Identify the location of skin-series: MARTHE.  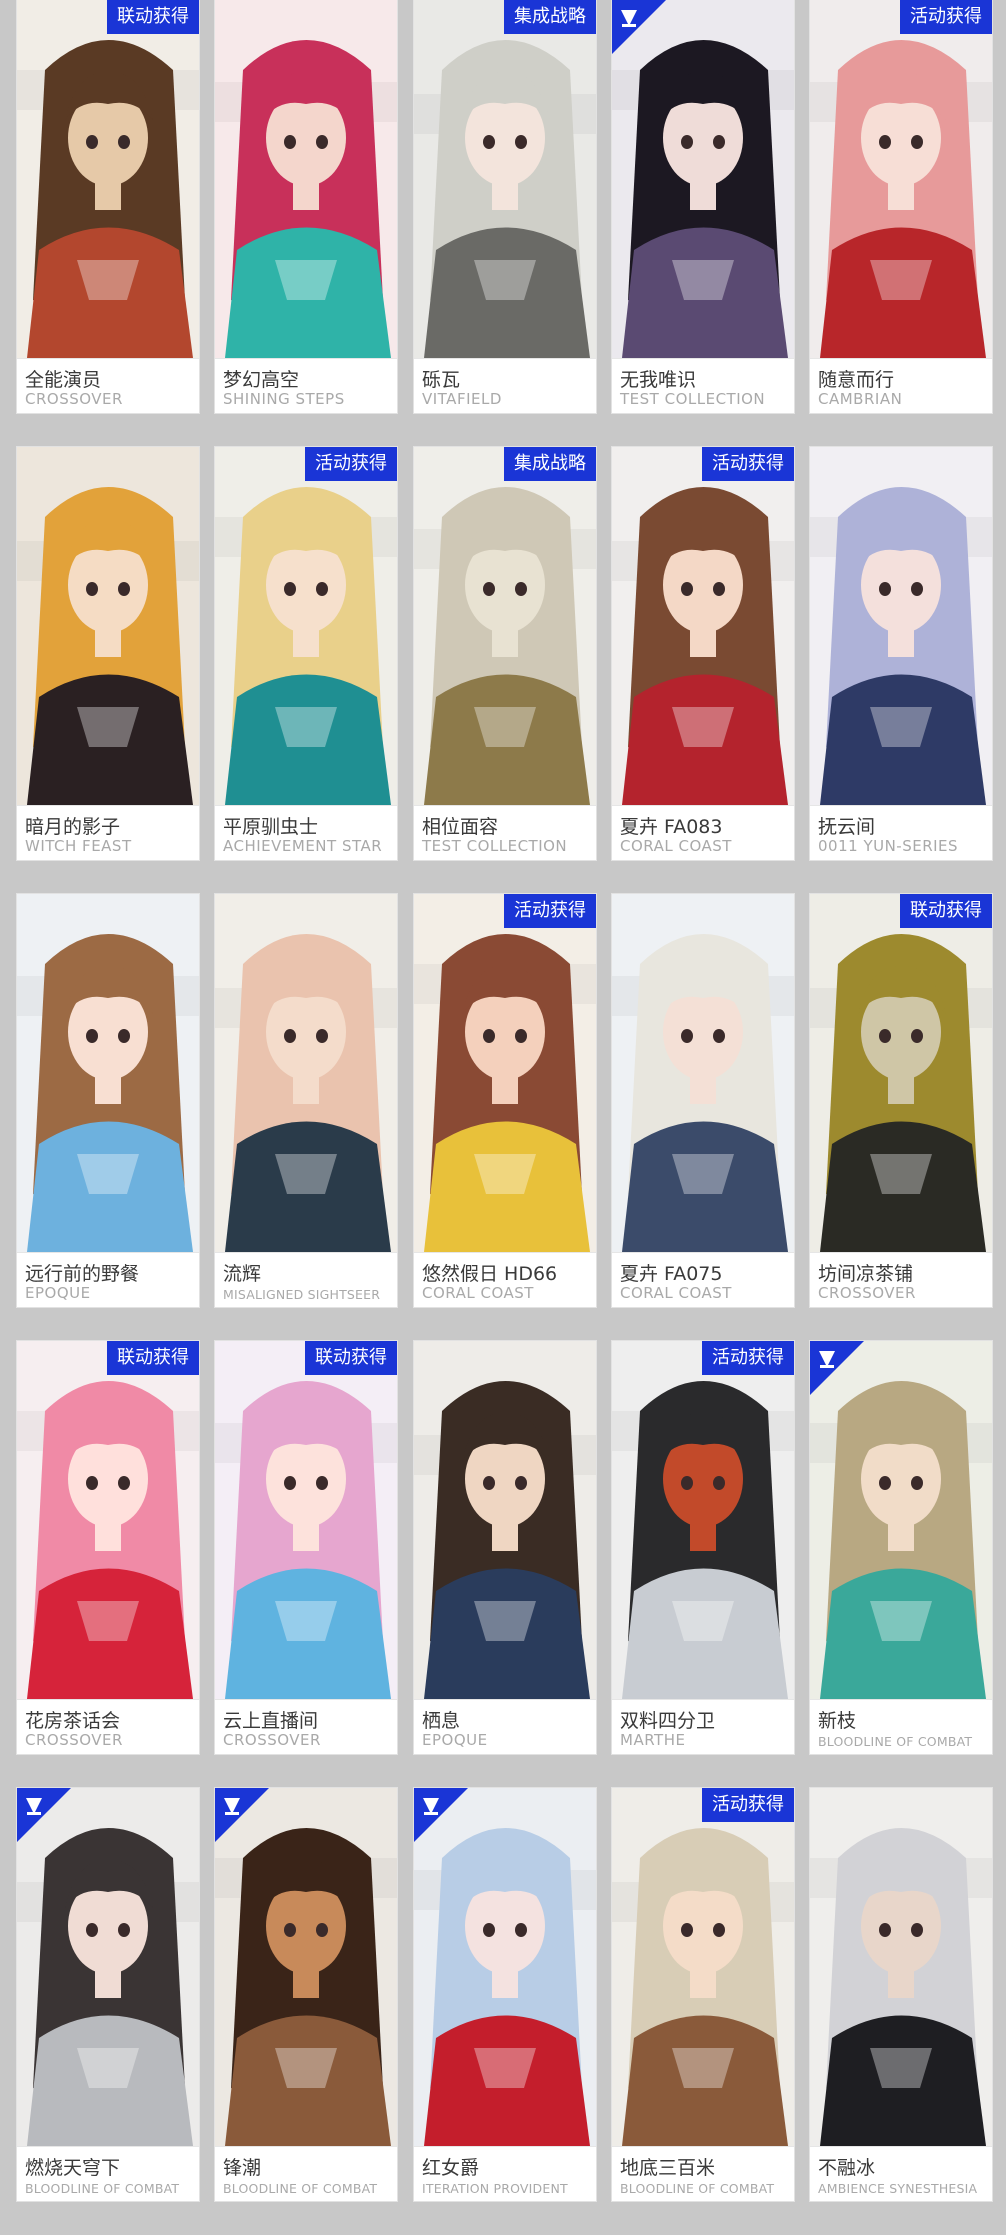
(653, 1740).